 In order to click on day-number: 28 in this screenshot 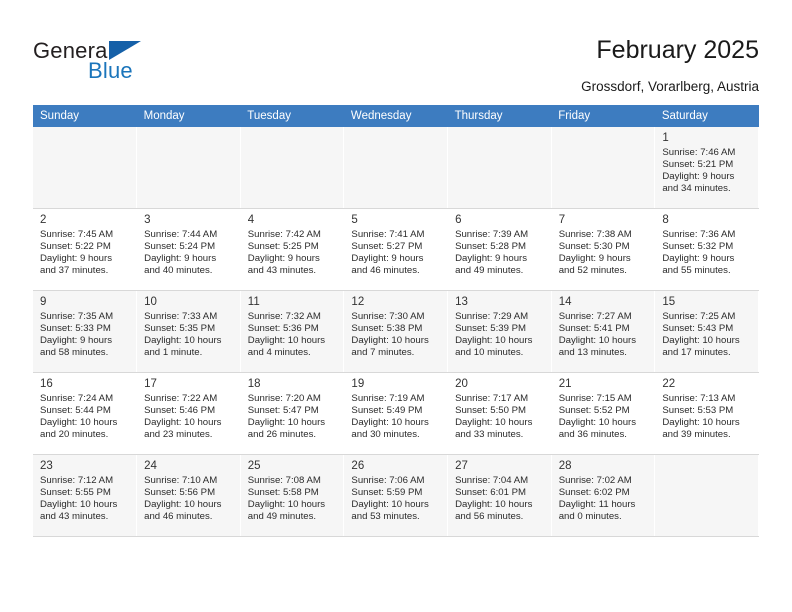, I will do `click(565, 466)`.